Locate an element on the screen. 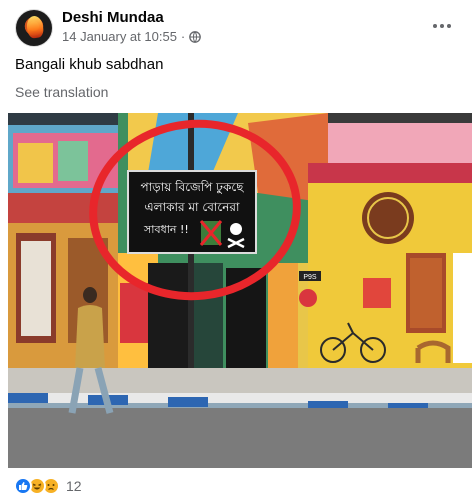 The width and height of the screenshot is (474, 499). reaction-count: 12 is located at coordinates (74, 486).